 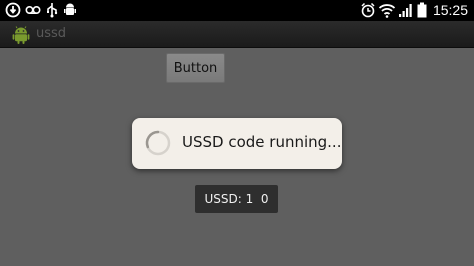 I want to click on voicemail-icon, so click(x=33, y=10).